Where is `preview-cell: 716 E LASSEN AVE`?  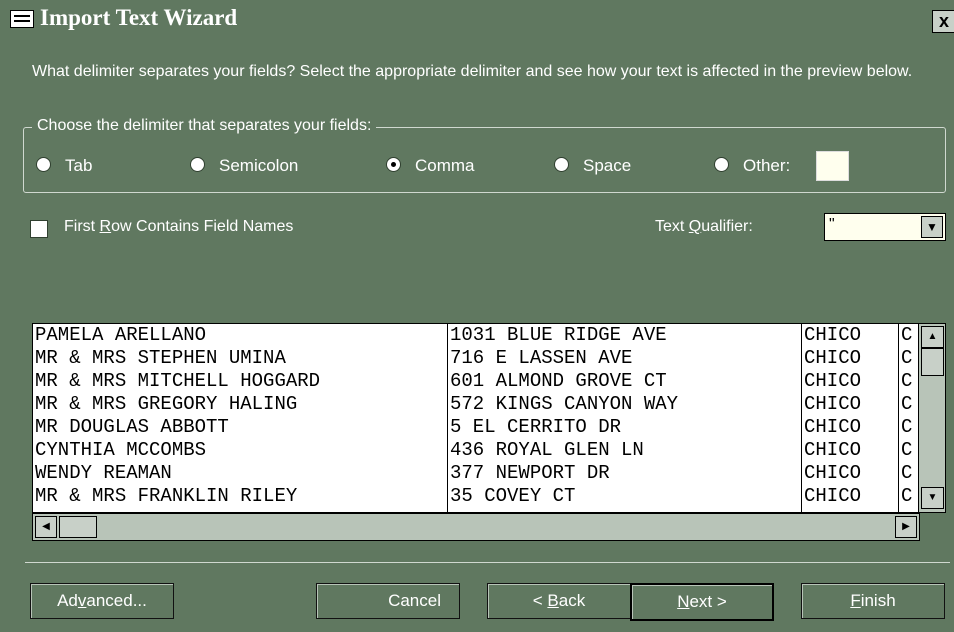
preview-cell: 716 E LASSEN AVE is located at coordinates (541, 358).